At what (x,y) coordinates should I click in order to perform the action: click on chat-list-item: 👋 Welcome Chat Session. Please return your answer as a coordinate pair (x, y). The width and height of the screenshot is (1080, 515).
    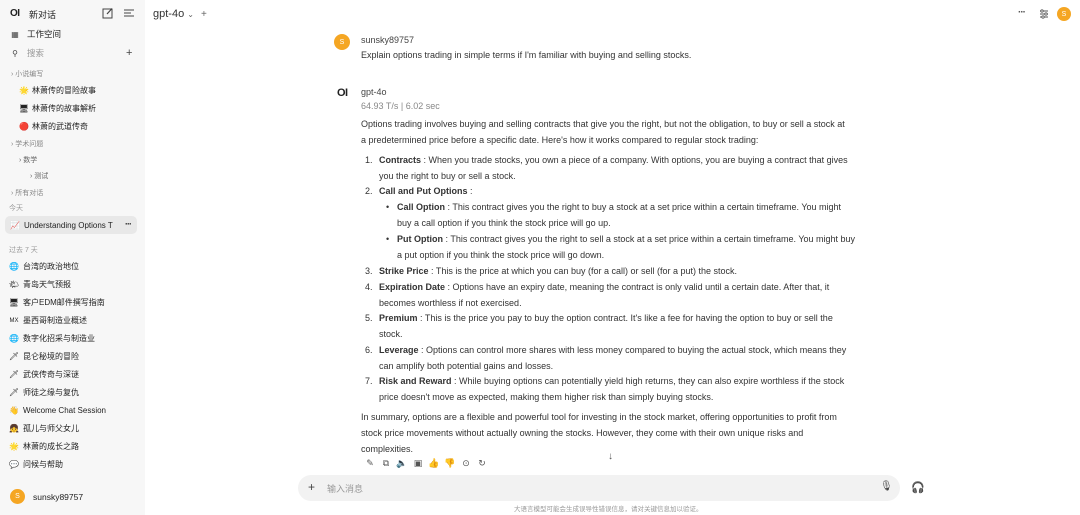
    Looking at the image, I should click on (74, 410).